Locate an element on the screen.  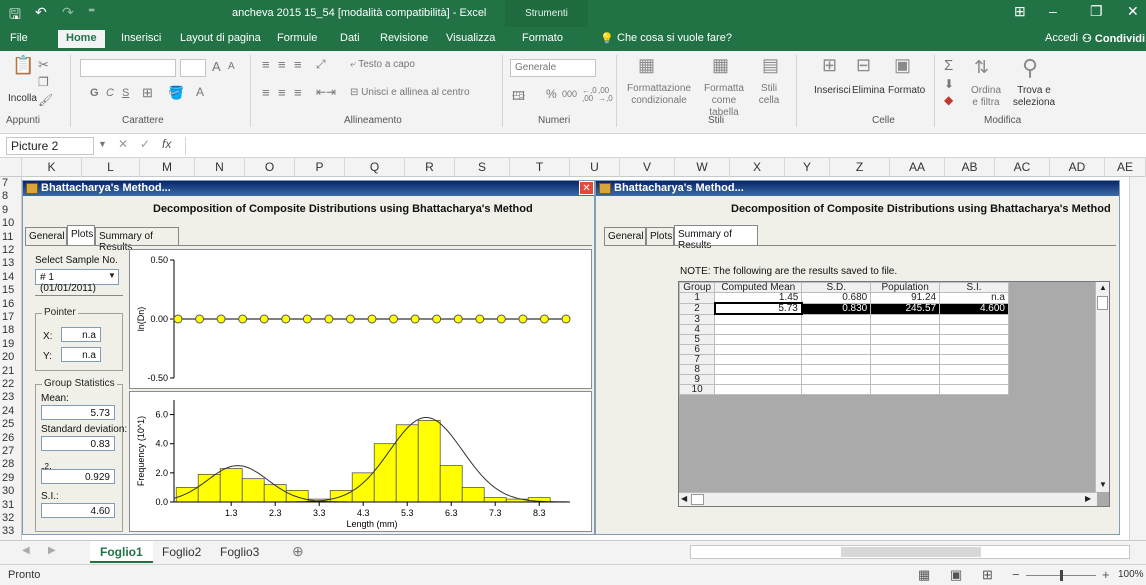
ribbon-display-icon: ⊞ is located at coordinates (1020, 11).